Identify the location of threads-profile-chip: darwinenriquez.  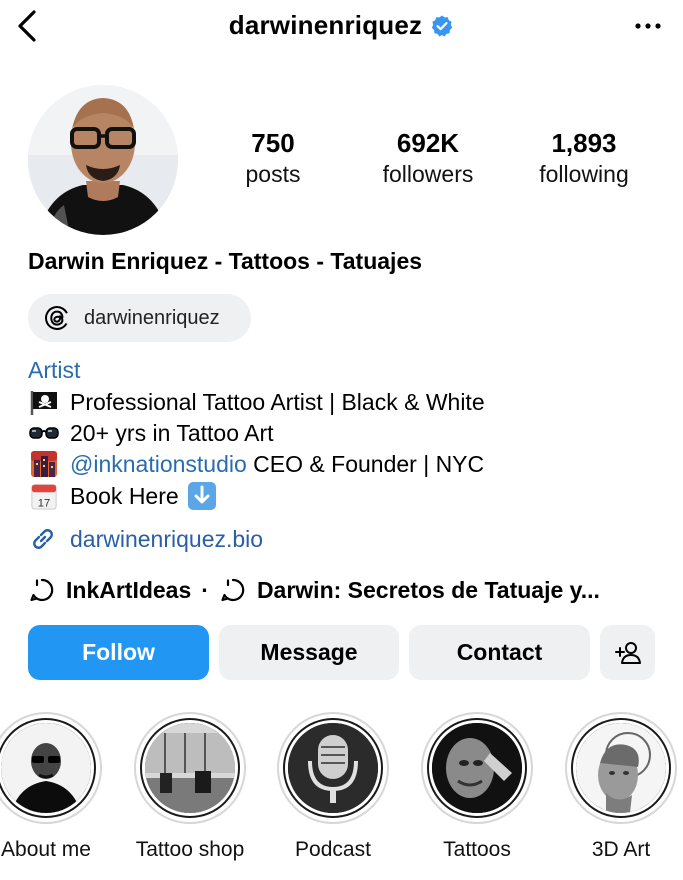
(139, 318).